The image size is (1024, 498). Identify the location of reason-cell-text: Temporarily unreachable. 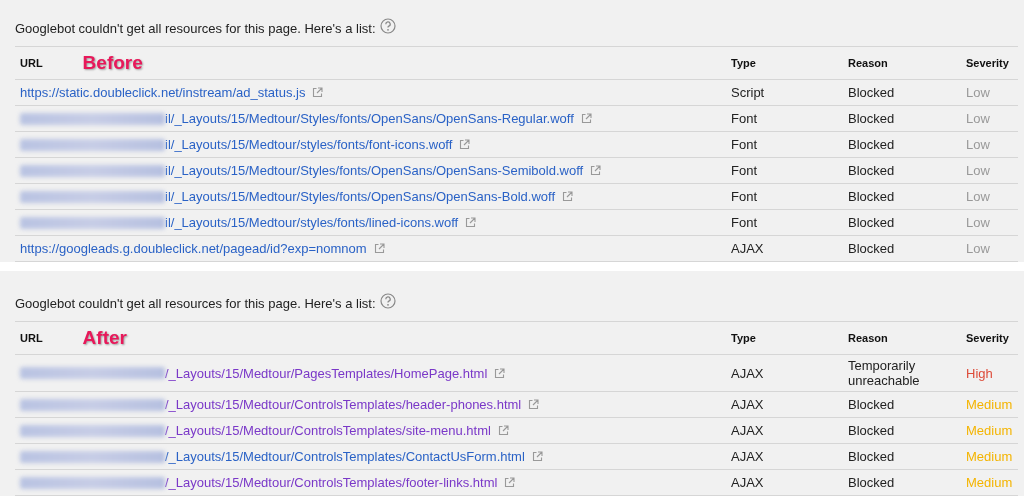
(884, 373).